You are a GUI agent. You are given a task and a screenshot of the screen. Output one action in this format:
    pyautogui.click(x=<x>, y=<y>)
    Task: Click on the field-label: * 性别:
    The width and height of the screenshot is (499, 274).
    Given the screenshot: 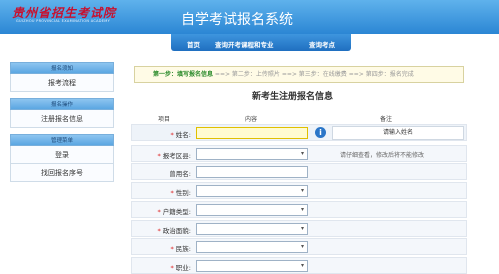 What is the action you would take?
    pyautogui.click(x=180, y=193)
    